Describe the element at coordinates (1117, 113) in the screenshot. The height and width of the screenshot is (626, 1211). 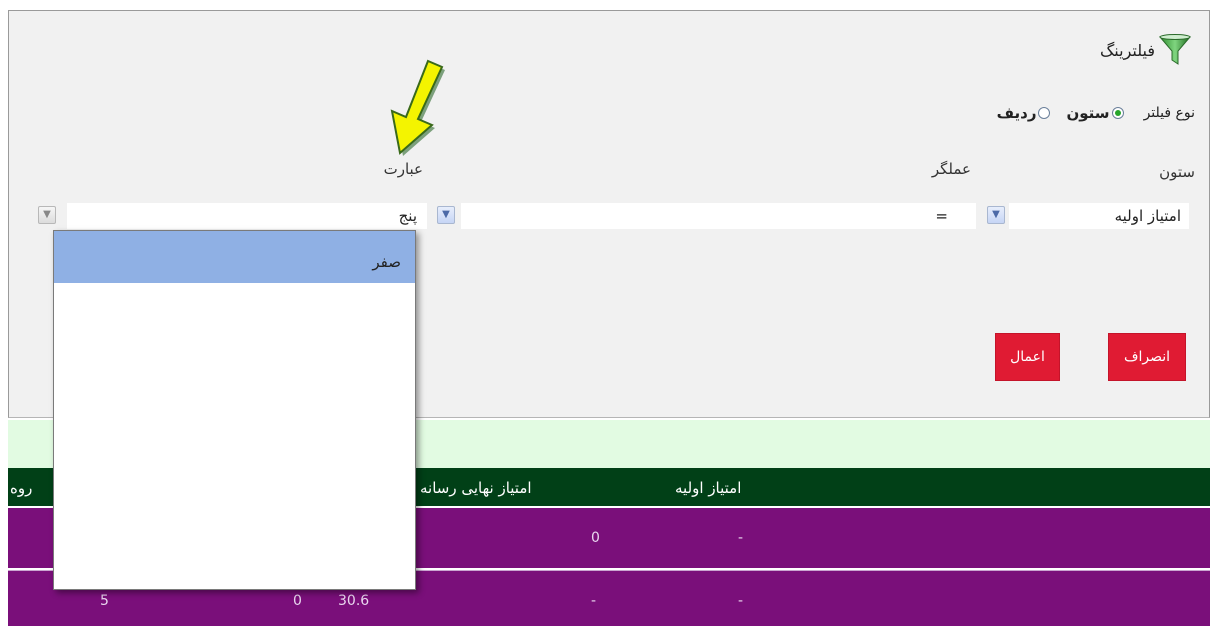
I see `radio-column-button` at that location.